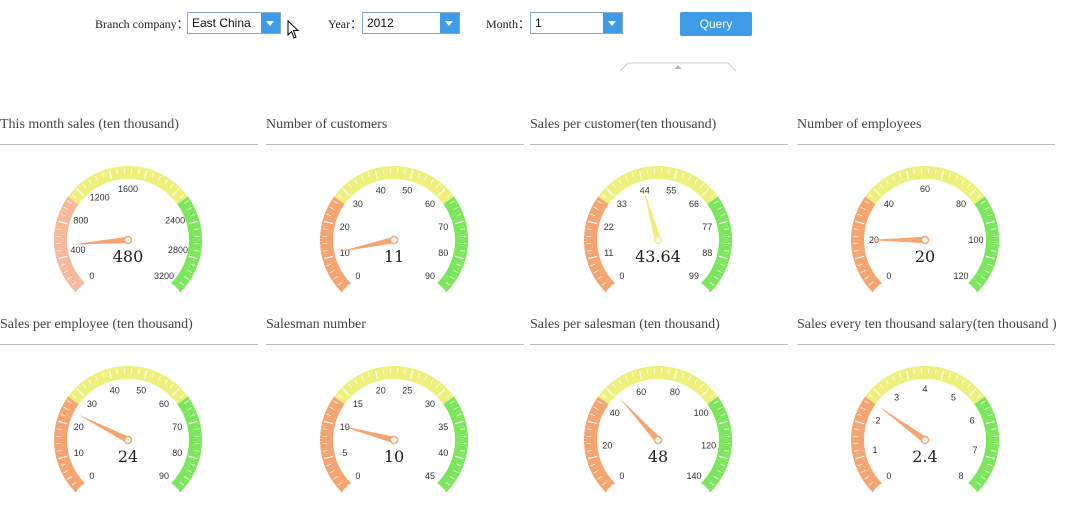 The image size is (1082, 507). Describe the element at coordinates (395, 426) in the screenshot. I see `gauge-chart: 05101520253035404510` at that location.